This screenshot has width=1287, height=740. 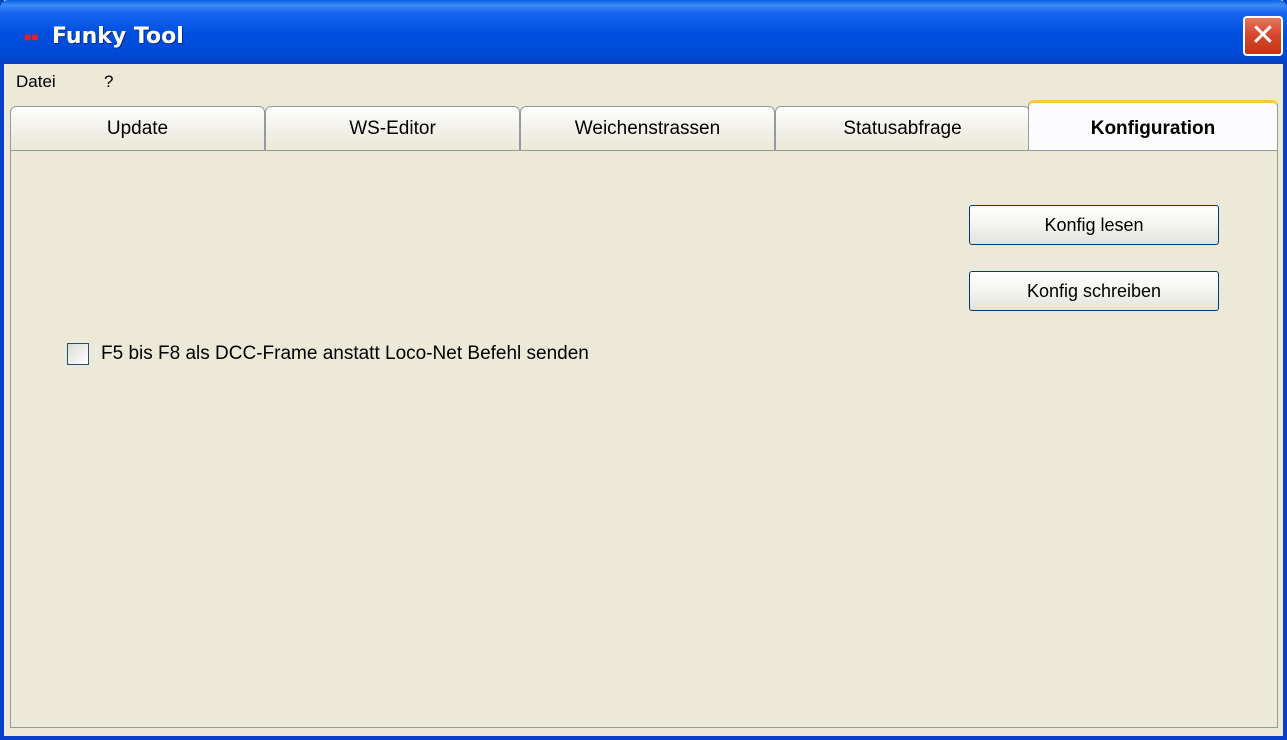 I want to click on close-button: ✕, so click(x=1263, y=36).